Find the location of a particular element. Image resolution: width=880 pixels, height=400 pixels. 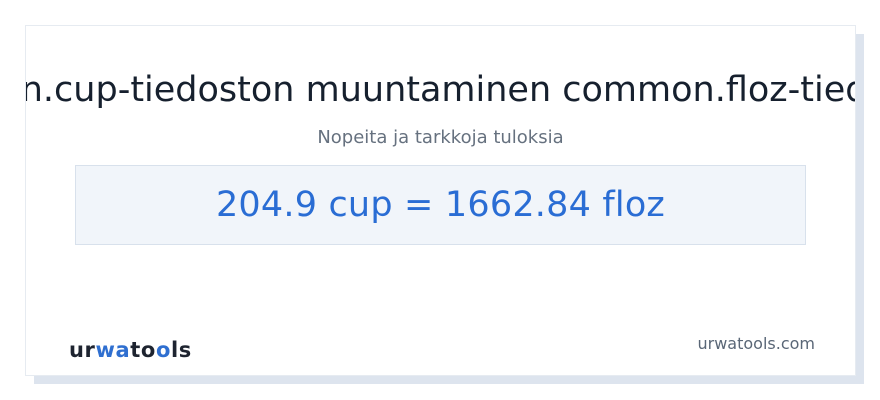

site-link: urwatools.com is located at coordinates (757, 344).